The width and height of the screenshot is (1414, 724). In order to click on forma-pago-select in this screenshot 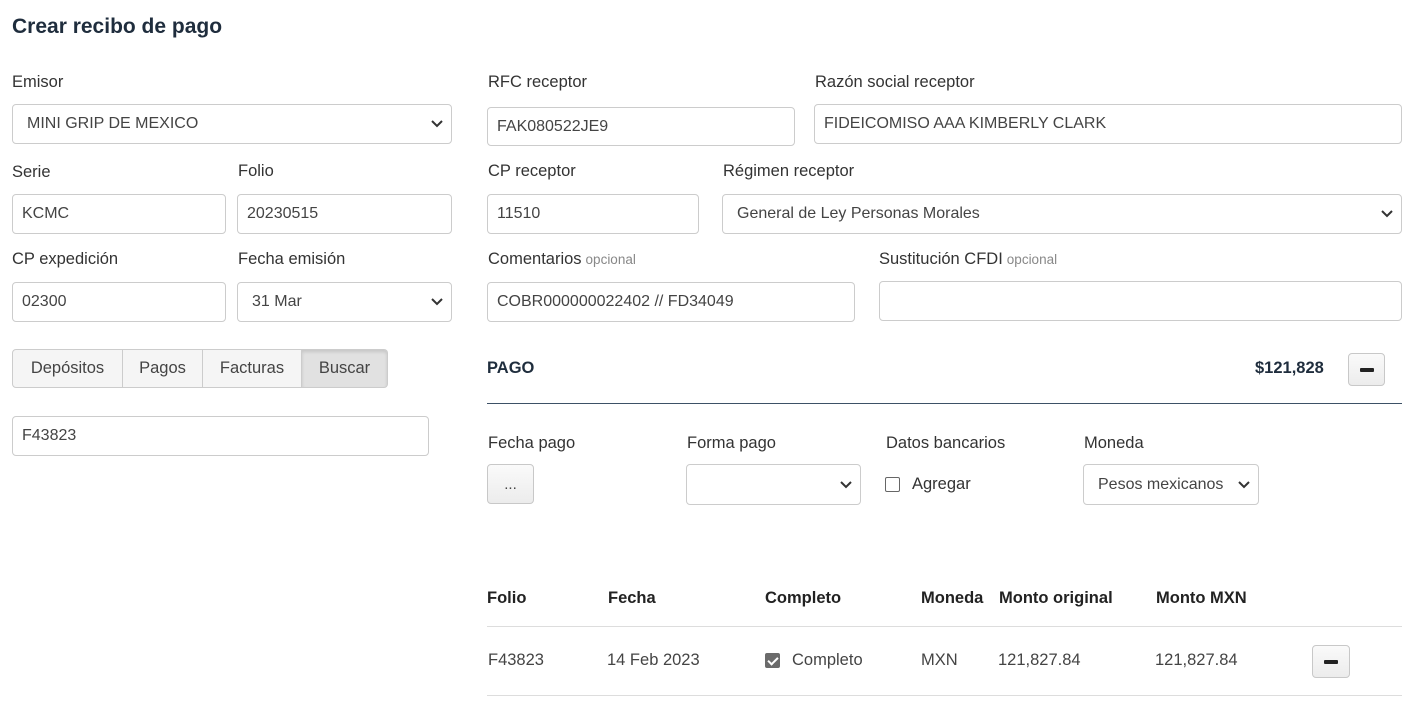, I will do `click(773, 484)`.